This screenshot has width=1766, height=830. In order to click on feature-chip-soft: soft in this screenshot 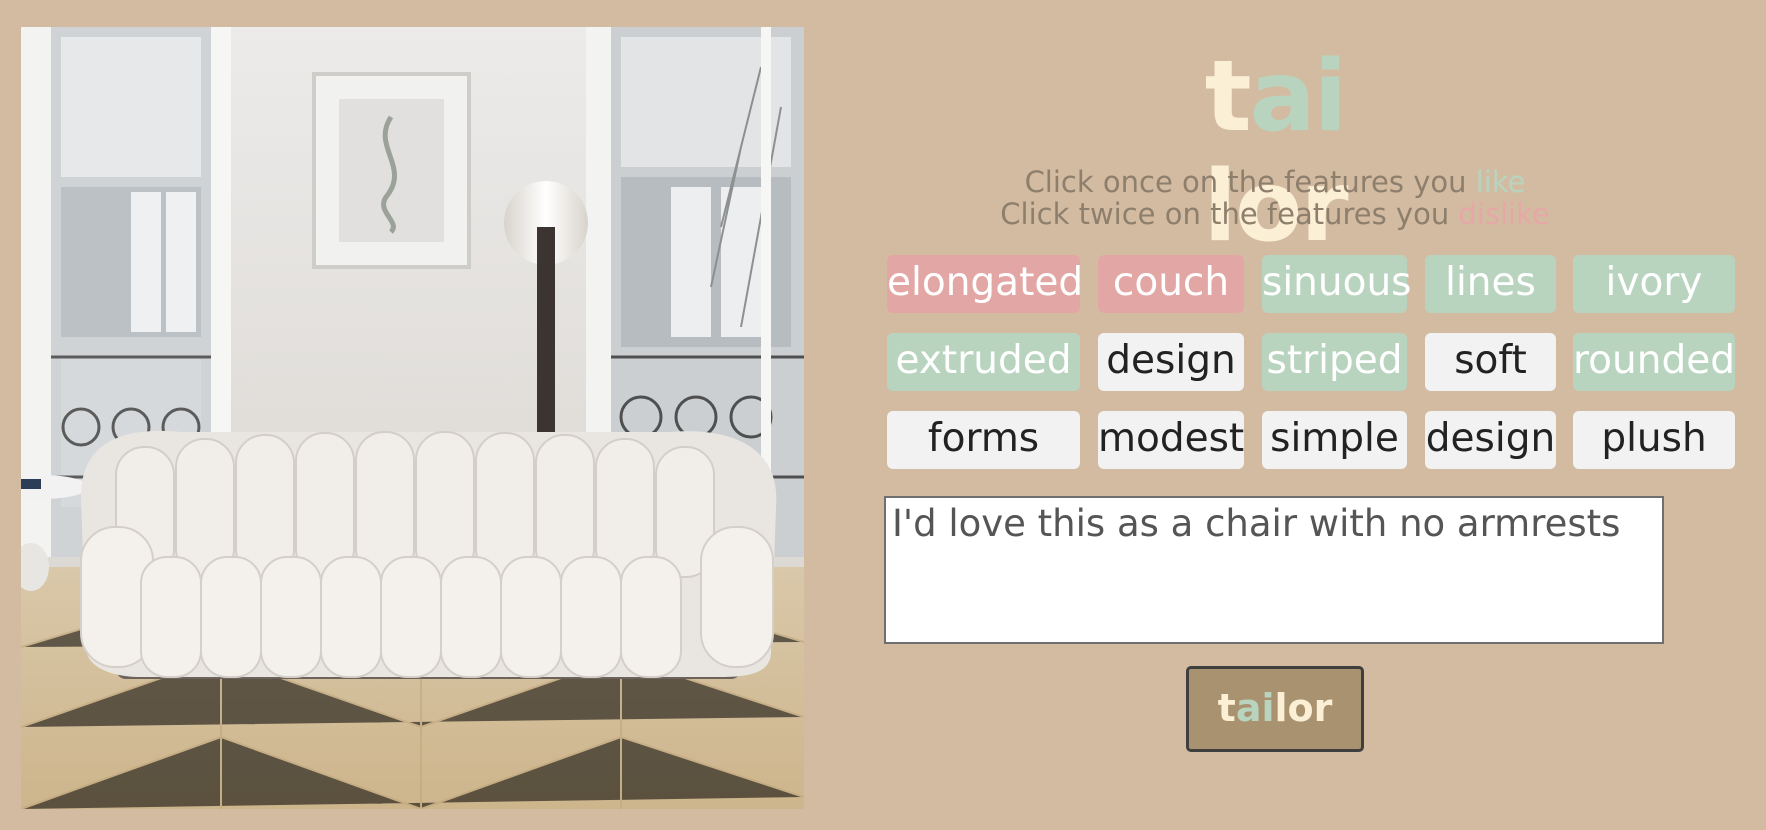, I will do `click(1490, 362)`.